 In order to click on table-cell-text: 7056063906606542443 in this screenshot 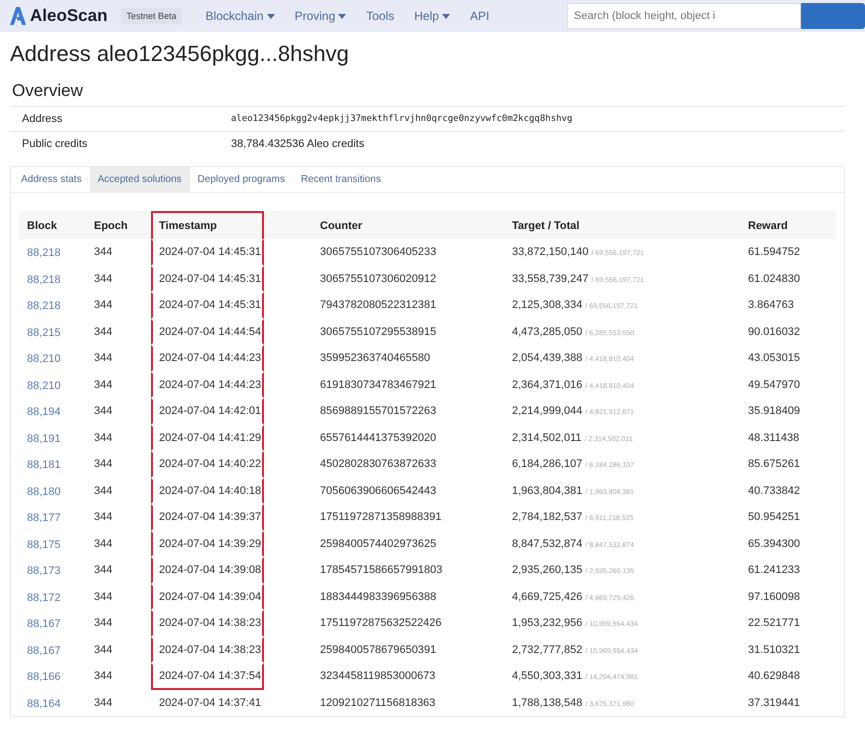, I will do `click(379, 490)`.